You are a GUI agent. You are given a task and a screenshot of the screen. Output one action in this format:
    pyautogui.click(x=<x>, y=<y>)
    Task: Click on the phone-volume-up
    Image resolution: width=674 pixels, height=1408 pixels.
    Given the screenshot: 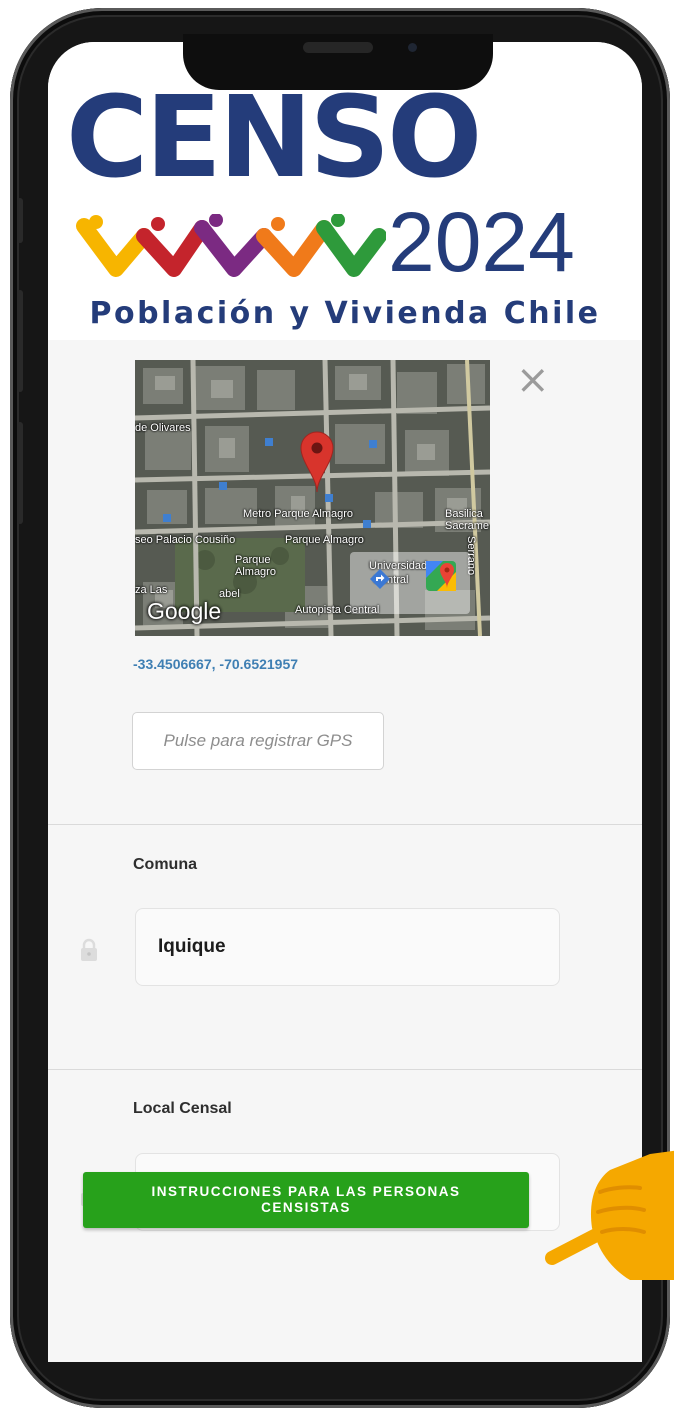 What is the action you would take?
    pyautogui.click(x=20, y=341)
    